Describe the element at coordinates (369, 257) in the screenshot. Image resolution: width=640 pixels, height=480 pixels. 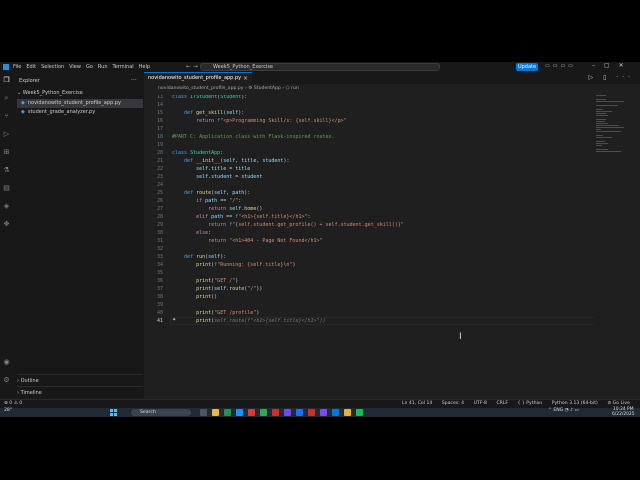
I see `code-line: 33 def run(self):` at that location.